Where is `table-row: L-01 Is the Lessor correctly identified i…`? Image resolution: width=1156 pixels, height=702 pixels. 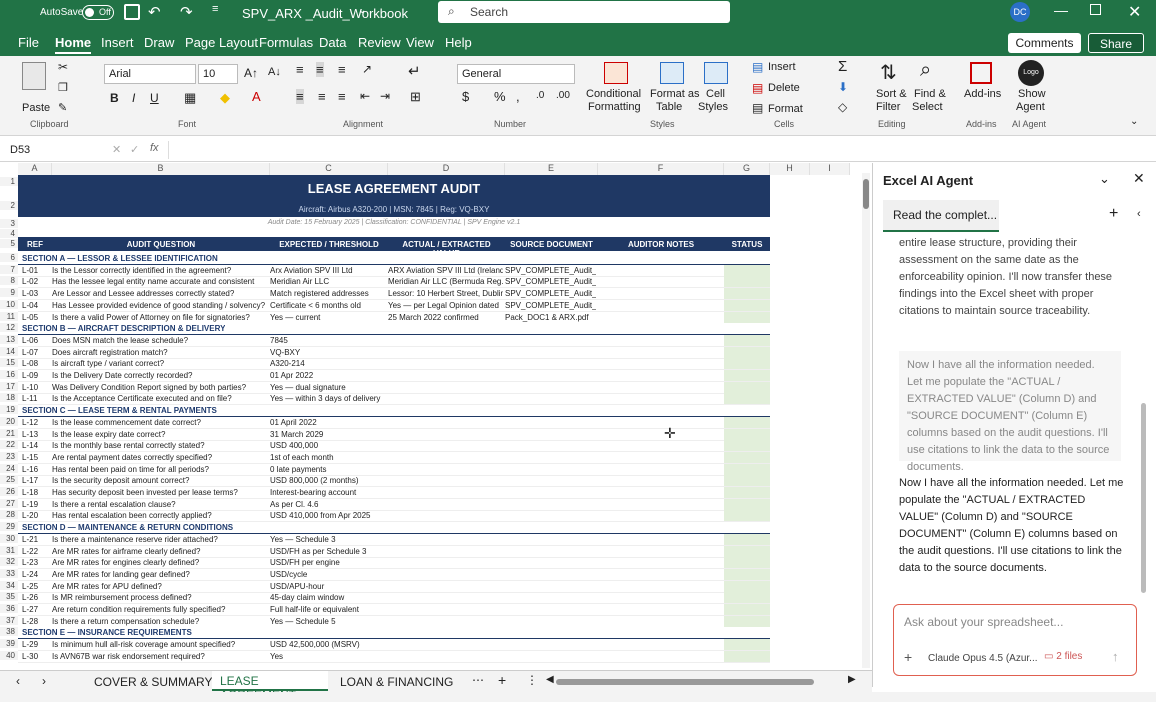
table-row: L-01 Is the Lessor correctly identified i… is located at coordinates (394, 270).